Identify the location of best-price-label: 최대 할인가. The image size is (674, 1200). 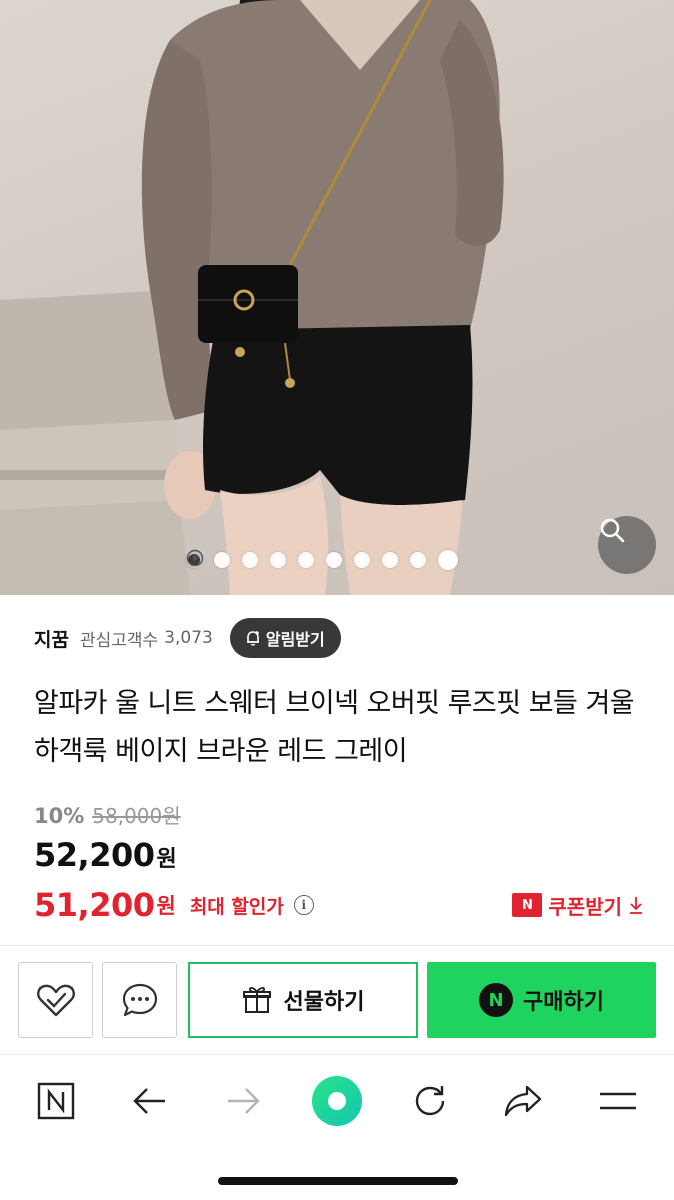
(236, 906).